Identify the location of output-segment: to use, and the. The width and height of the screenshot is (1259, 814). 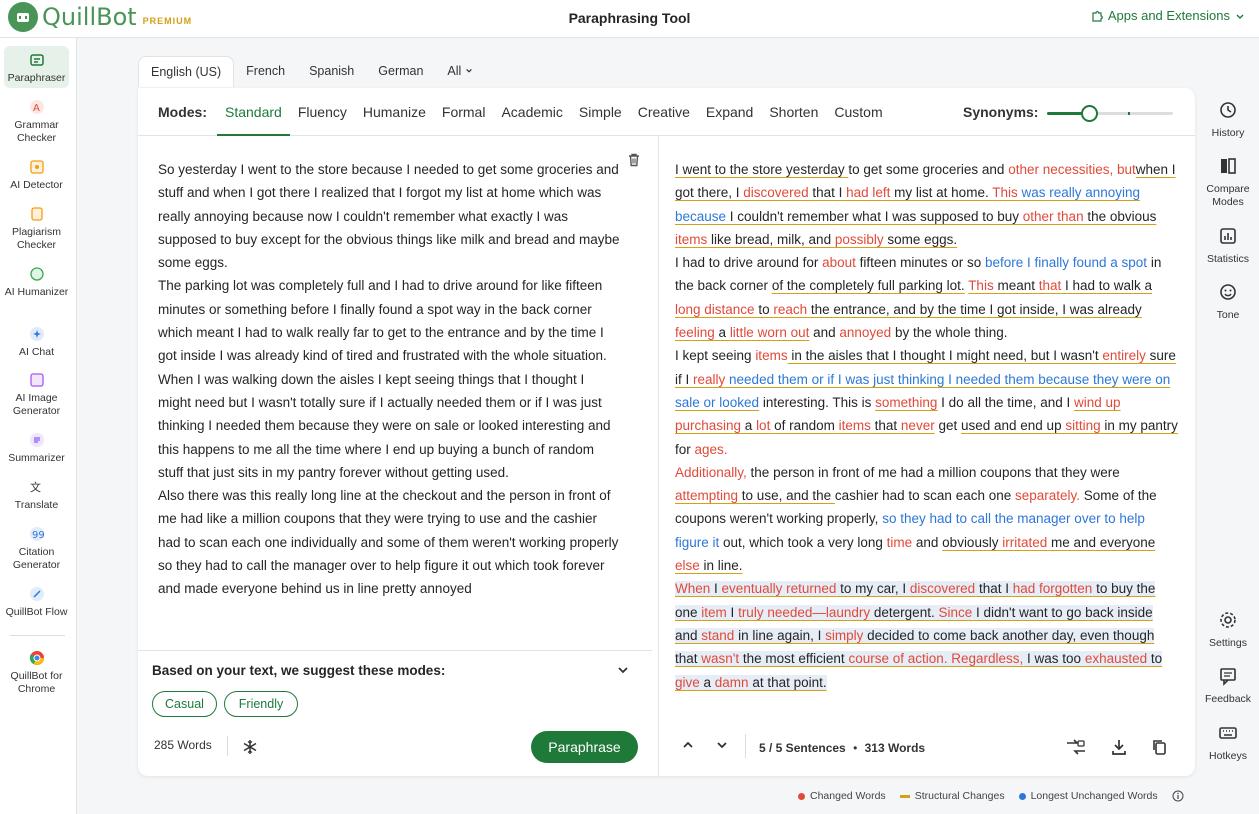
(786, 495).